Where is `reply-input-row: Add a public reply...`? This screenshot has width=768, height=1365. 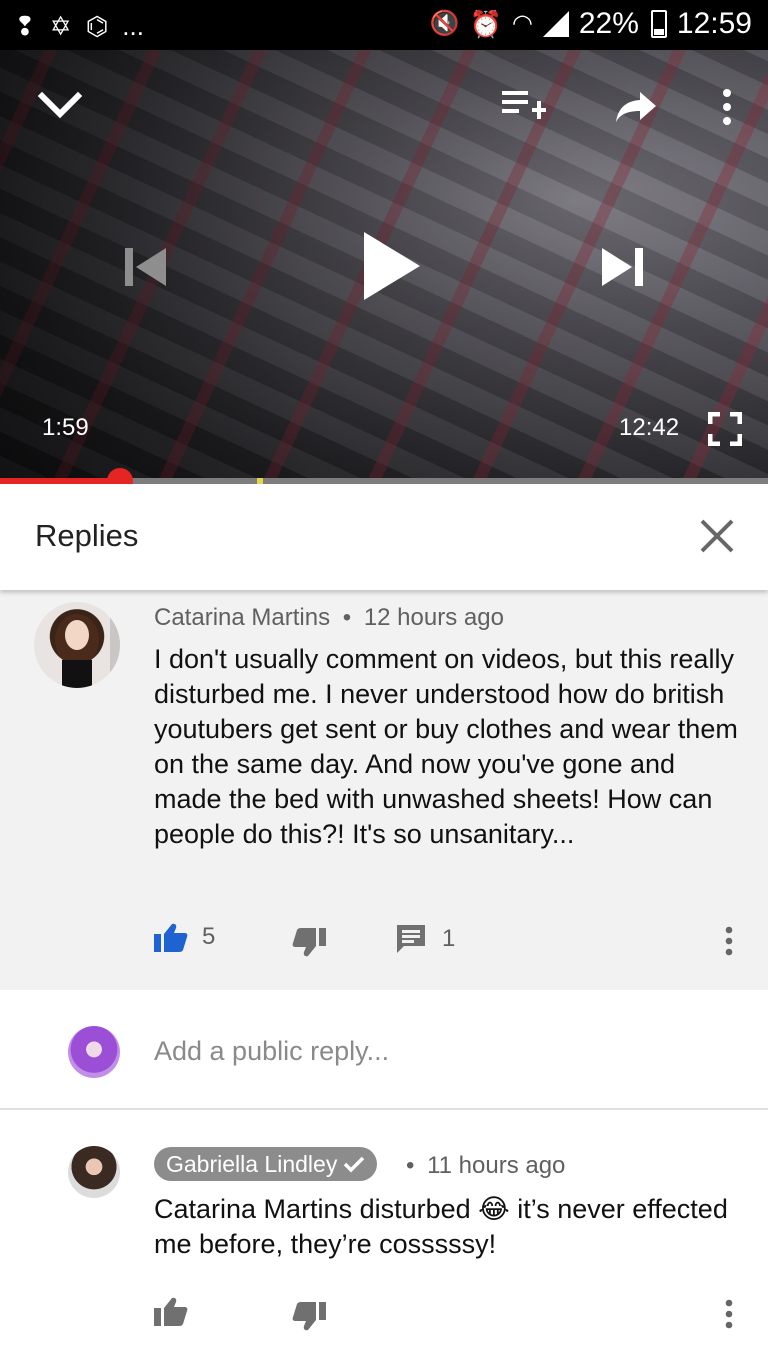 reply-input-row: Add a public reply... is located at coordinates (384, 1050).